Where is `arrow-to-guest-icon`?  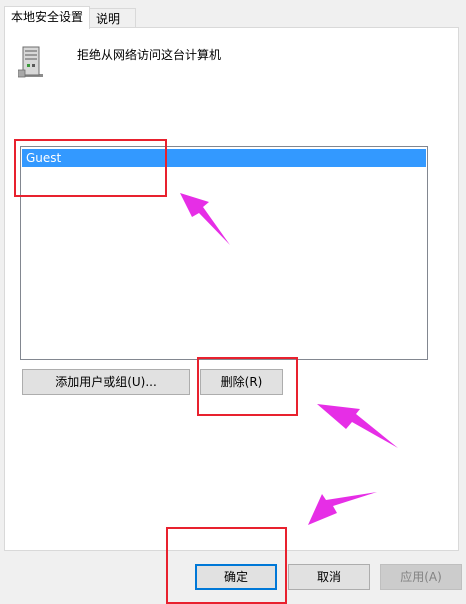 arrow-to-guest-icon is located at coordinates (205, 219).